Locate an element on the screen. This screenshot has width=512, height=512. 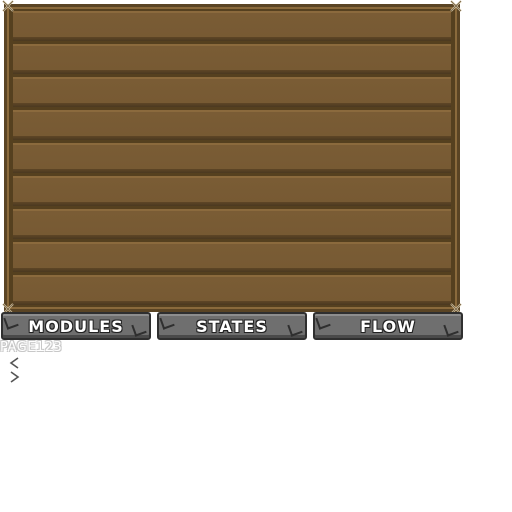
tab-states: STATES is located at coordinates (232, 326).